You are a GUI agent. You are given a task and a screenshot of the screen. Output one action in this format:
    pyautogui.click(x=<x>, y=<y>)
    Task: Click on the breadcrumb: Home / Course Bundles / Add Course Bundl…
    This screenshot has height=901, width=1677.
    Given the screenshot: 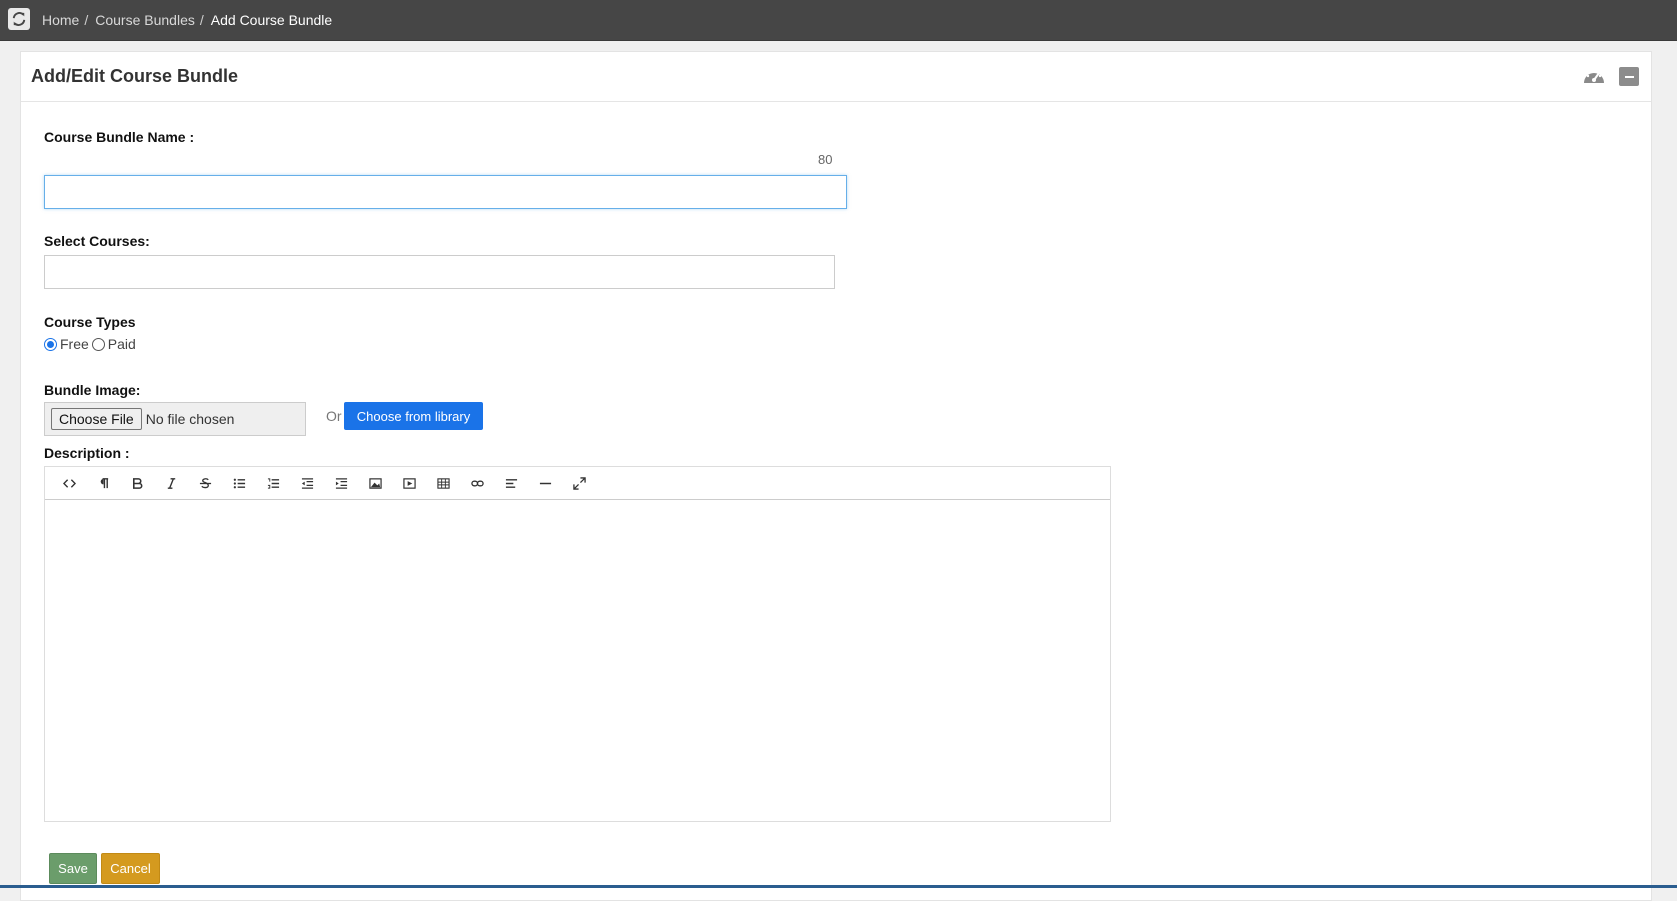 What is the action you would take?
    pyautogui.click(x=187, y=19)
    